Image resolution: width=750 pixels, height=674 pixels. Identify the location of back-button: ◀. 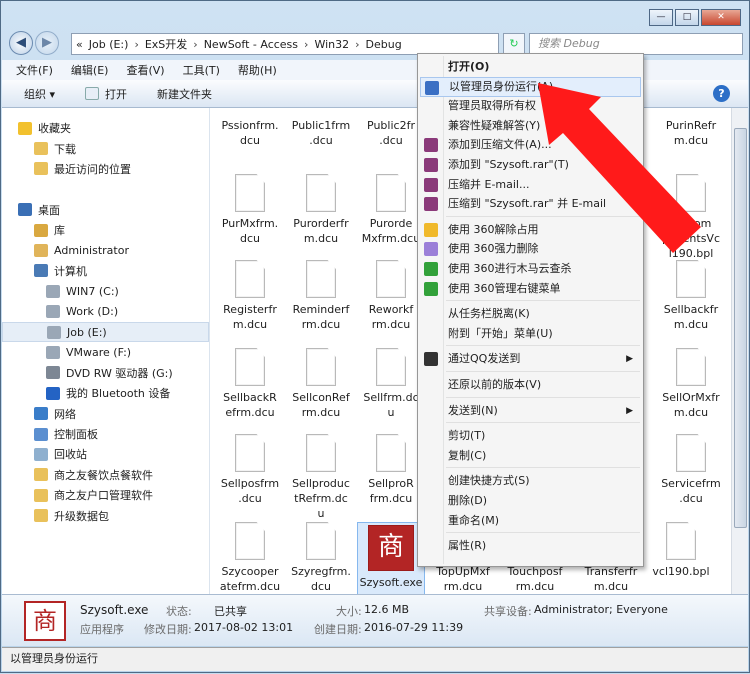
(21, 43).